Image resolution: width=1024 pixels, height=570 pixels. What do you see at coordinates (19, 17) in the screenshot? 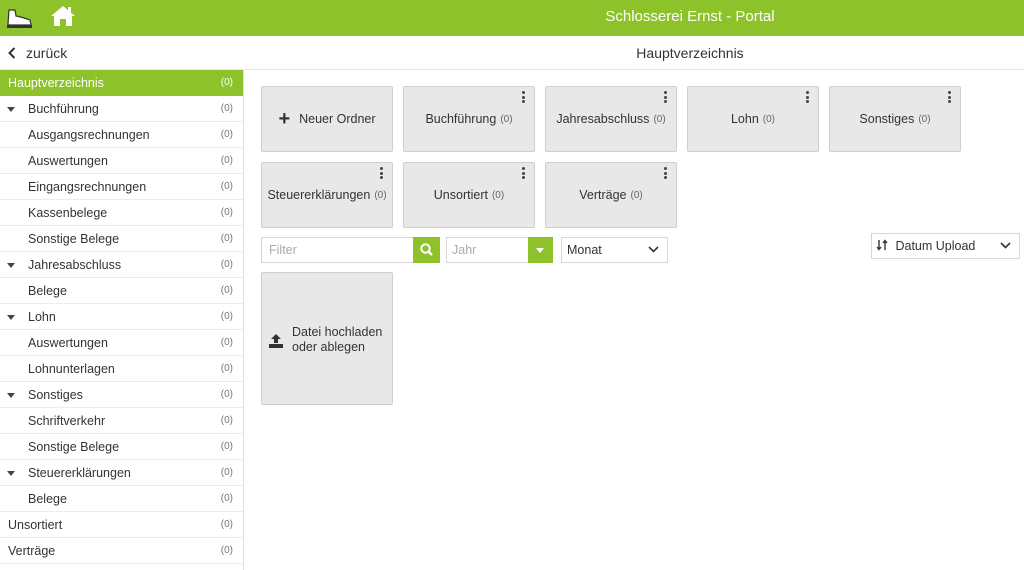
I see `boot-logo-icon` at bounding box center [19, 17].